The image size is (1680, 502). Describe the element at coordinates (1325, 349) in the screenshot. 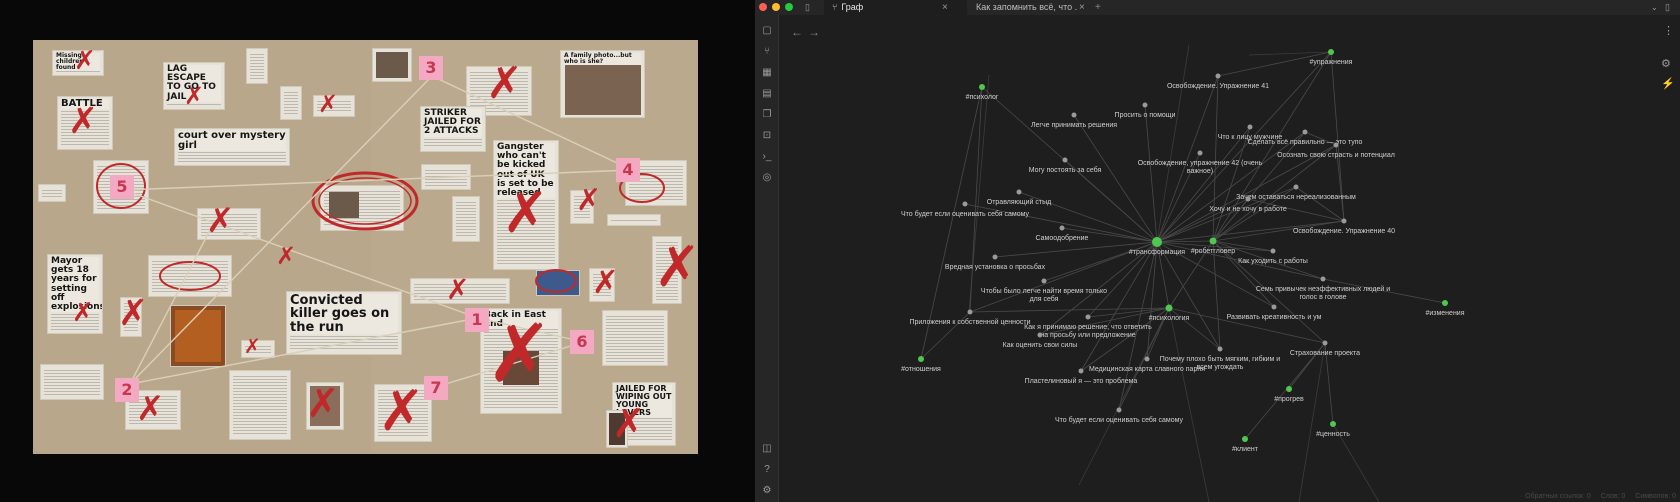

I see `graph-node: Страхование проекта` at that location.